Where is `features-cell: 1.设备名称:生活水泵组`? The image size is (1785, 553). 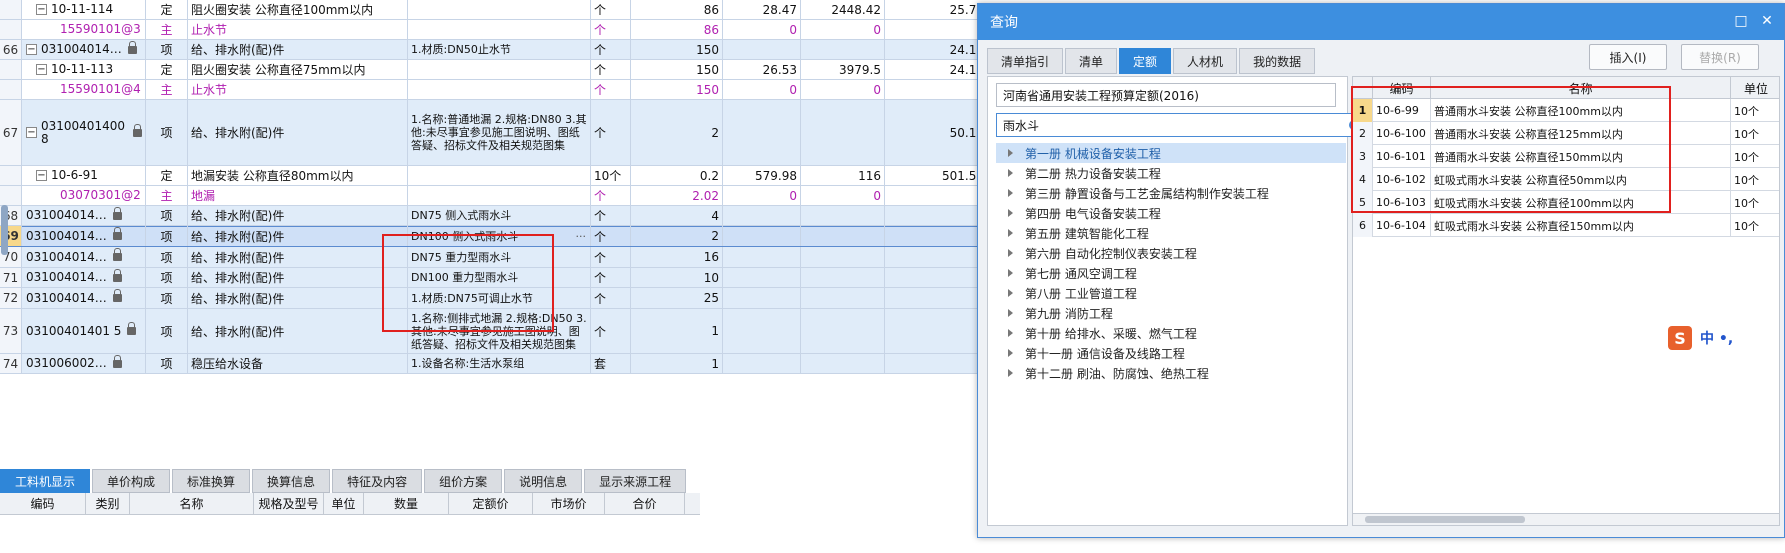
features-cell: 1.设备名称:生活水泵组 is located at coordinates (499, 363).